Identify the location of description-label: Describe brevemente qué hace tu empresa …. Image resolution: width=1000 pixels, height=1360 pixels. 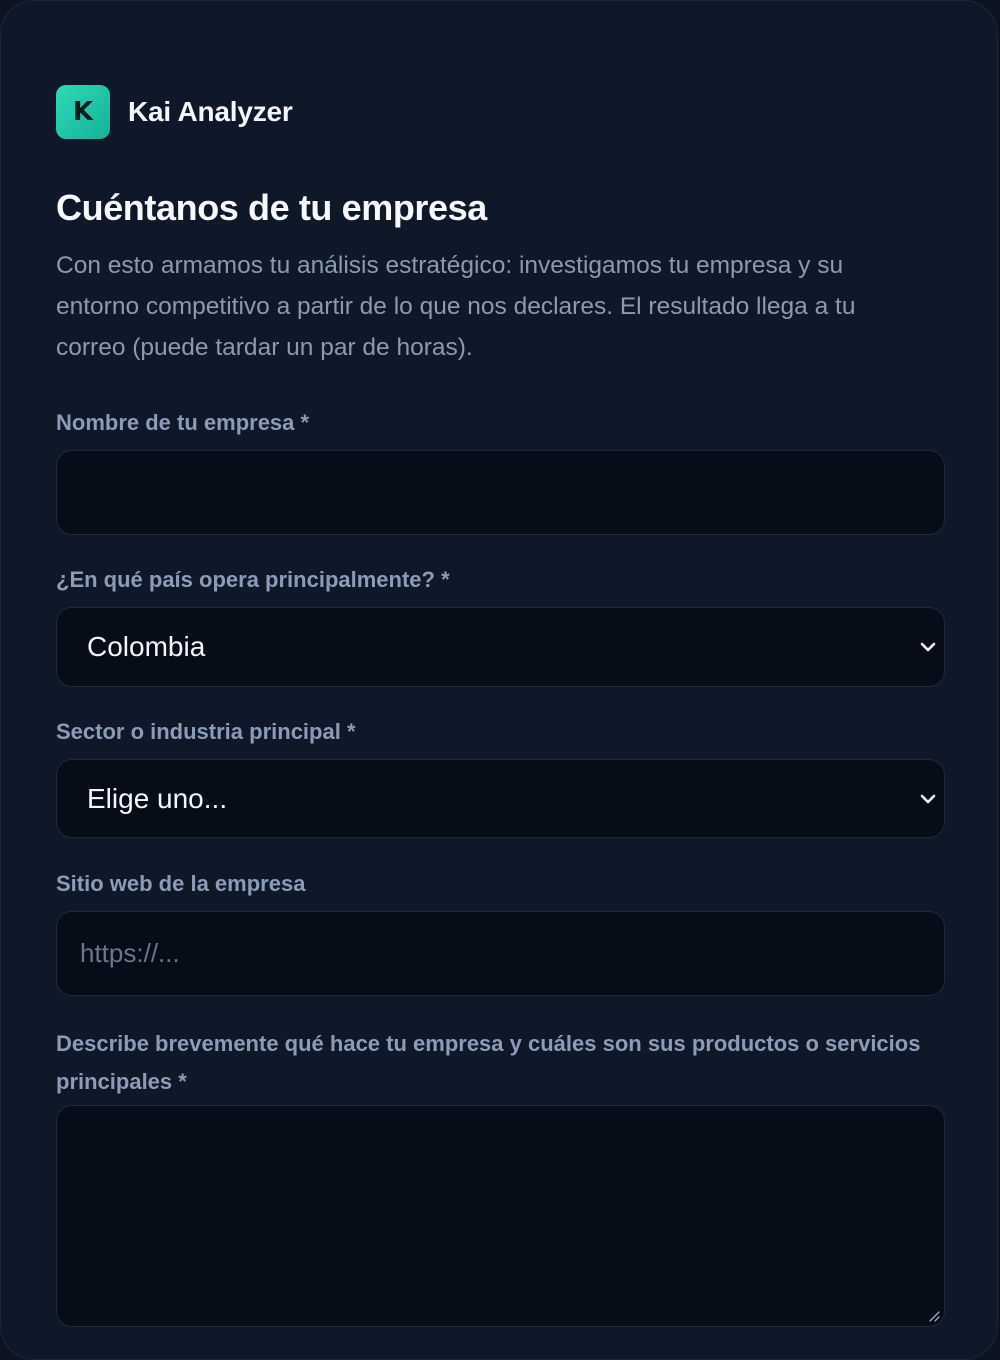
(488, 1062).